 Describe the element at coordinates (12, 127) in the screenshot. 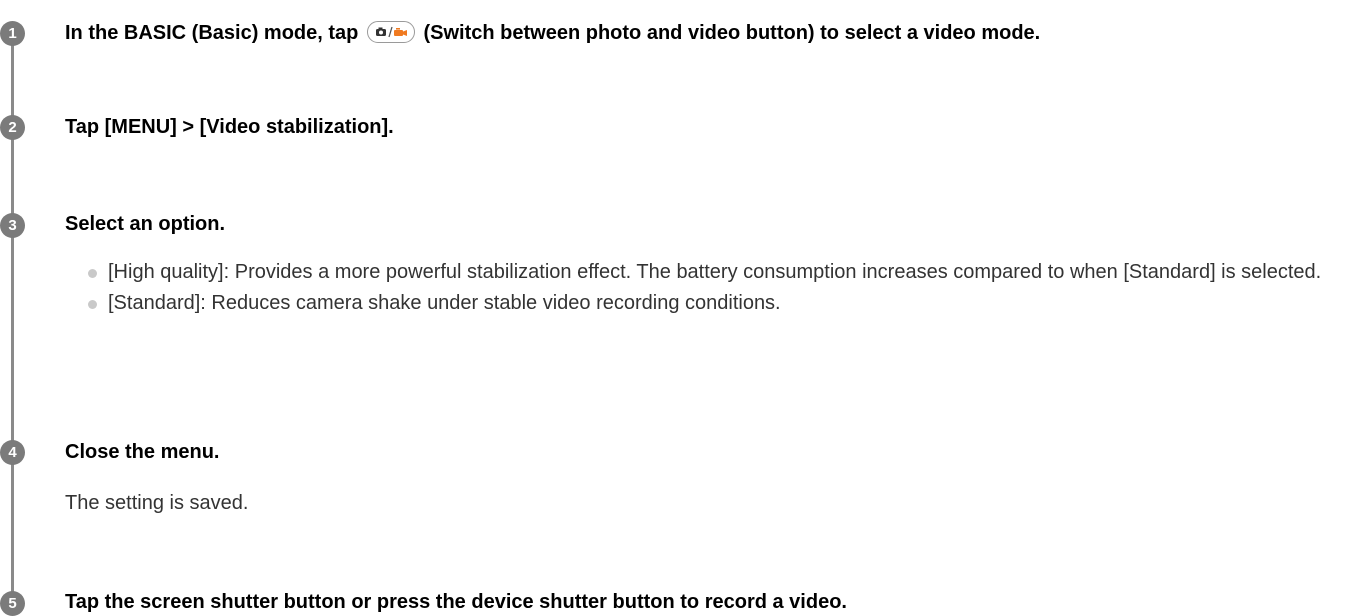

I see `step-number-badge: 2` at that location.